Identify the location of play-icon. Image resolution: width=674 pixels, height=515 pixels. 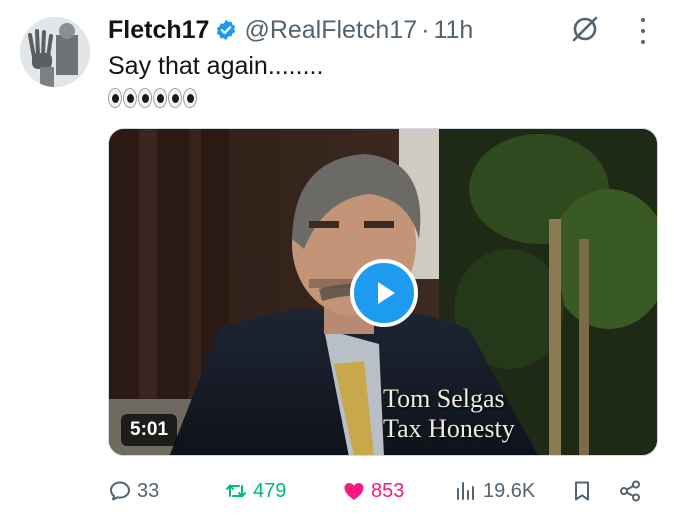
(386, 293).